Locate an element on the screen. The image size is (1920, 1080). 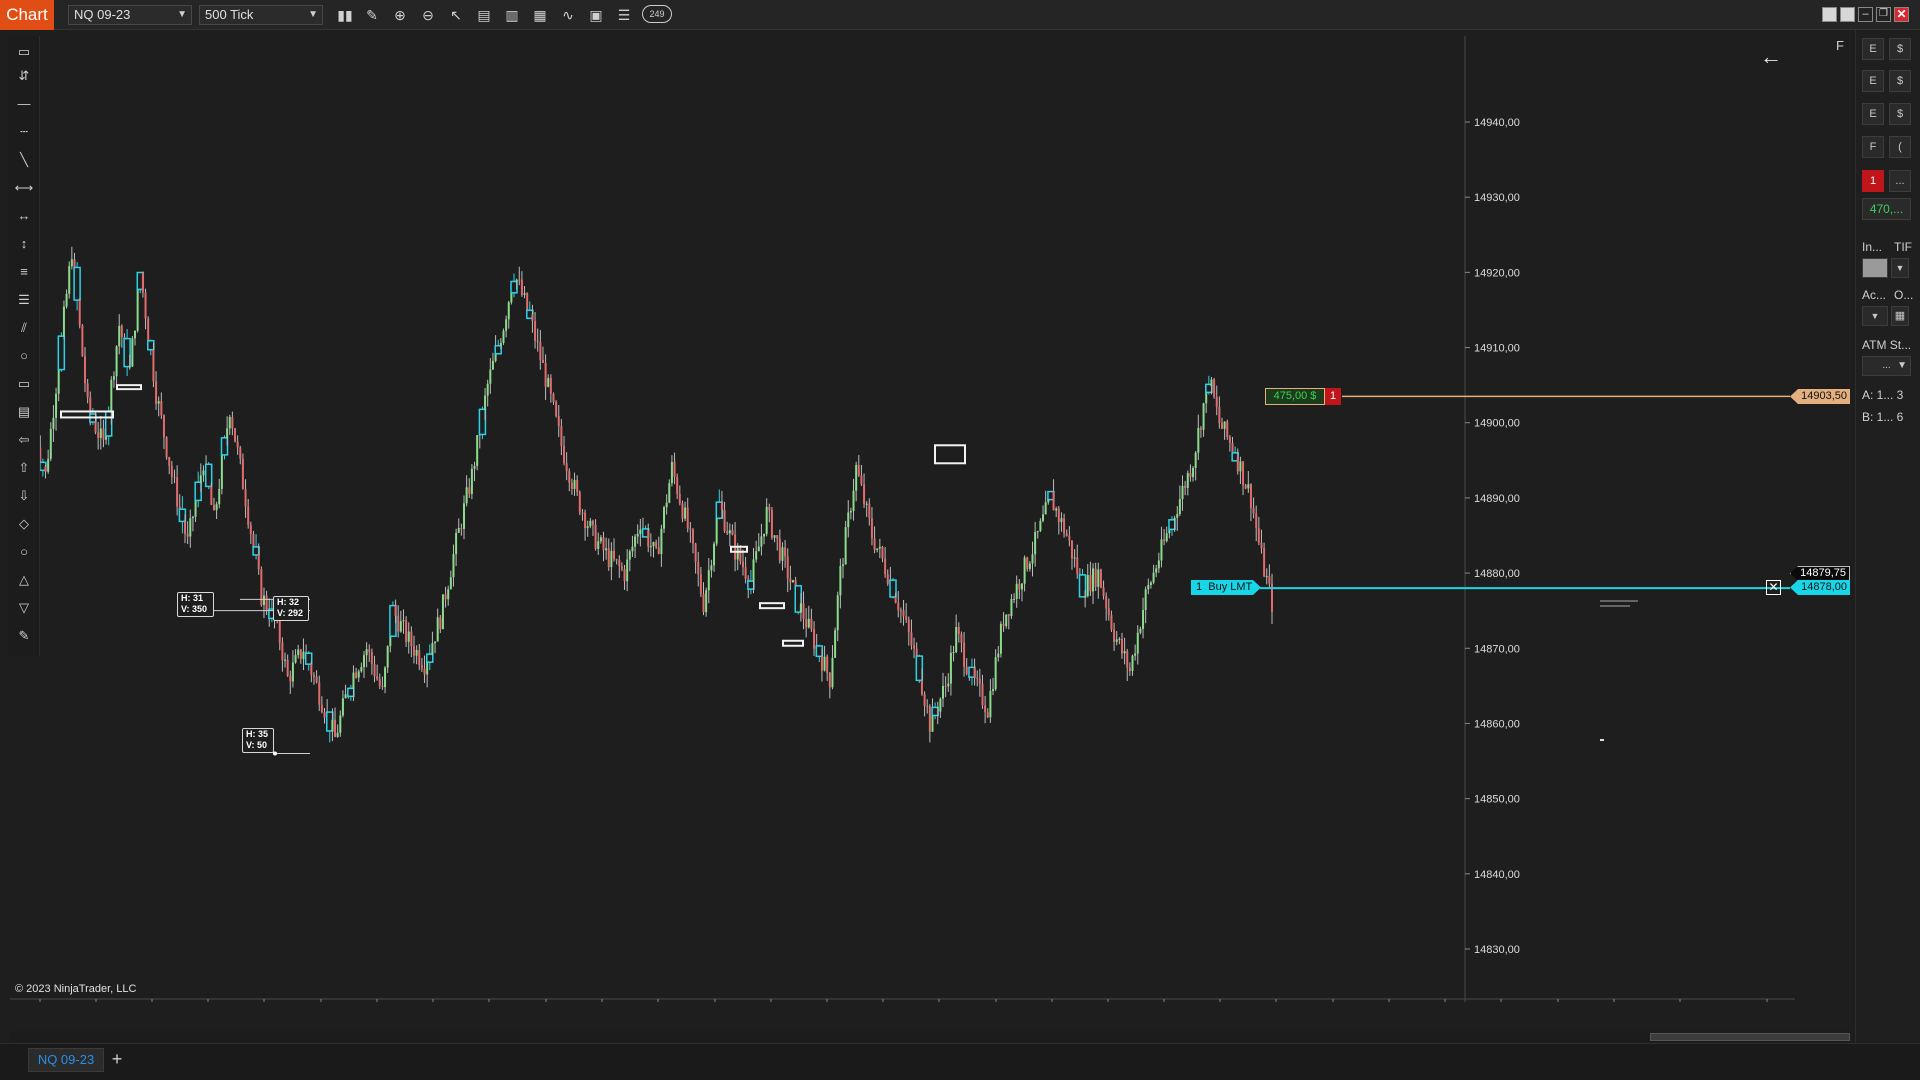
vertical-line-icon: ↕ is located at coordinates (24, 244).